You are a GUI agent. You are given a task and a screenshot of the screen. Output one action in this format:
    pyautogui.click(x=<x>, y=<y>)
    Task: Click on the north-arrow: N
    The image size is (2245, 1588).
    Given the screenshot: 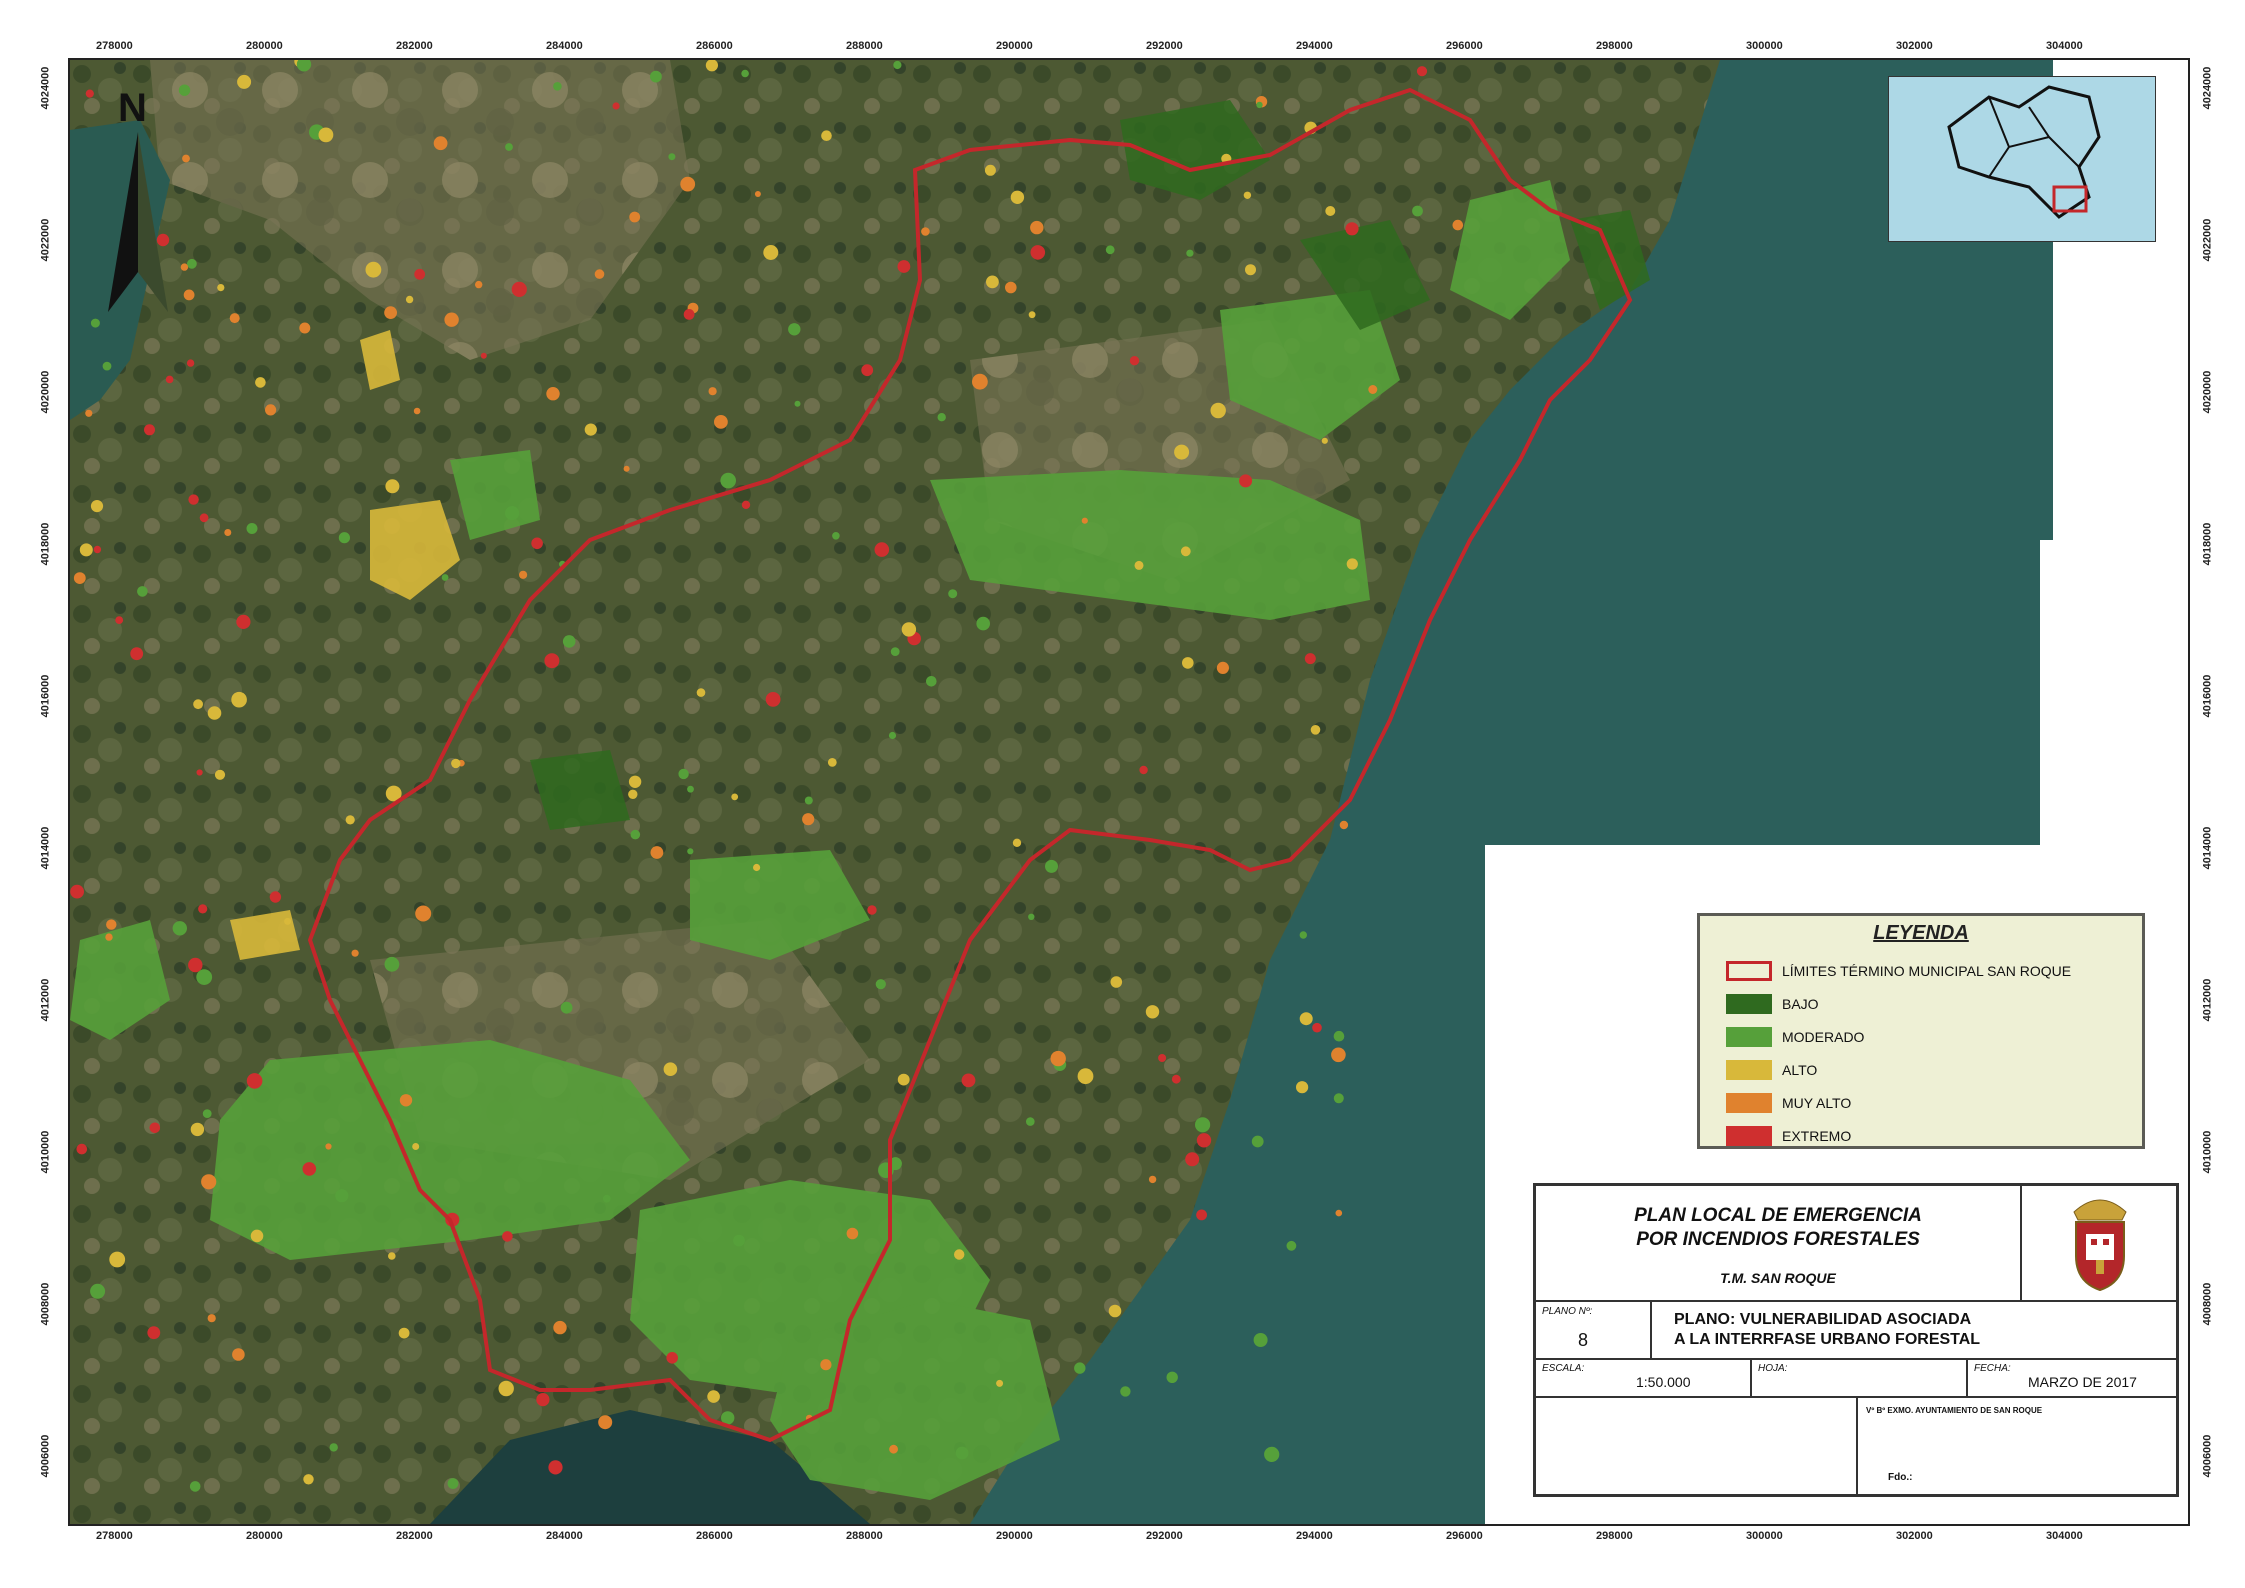 What is the action you would take?
    pyautogui.click(x=138, y=236)
    